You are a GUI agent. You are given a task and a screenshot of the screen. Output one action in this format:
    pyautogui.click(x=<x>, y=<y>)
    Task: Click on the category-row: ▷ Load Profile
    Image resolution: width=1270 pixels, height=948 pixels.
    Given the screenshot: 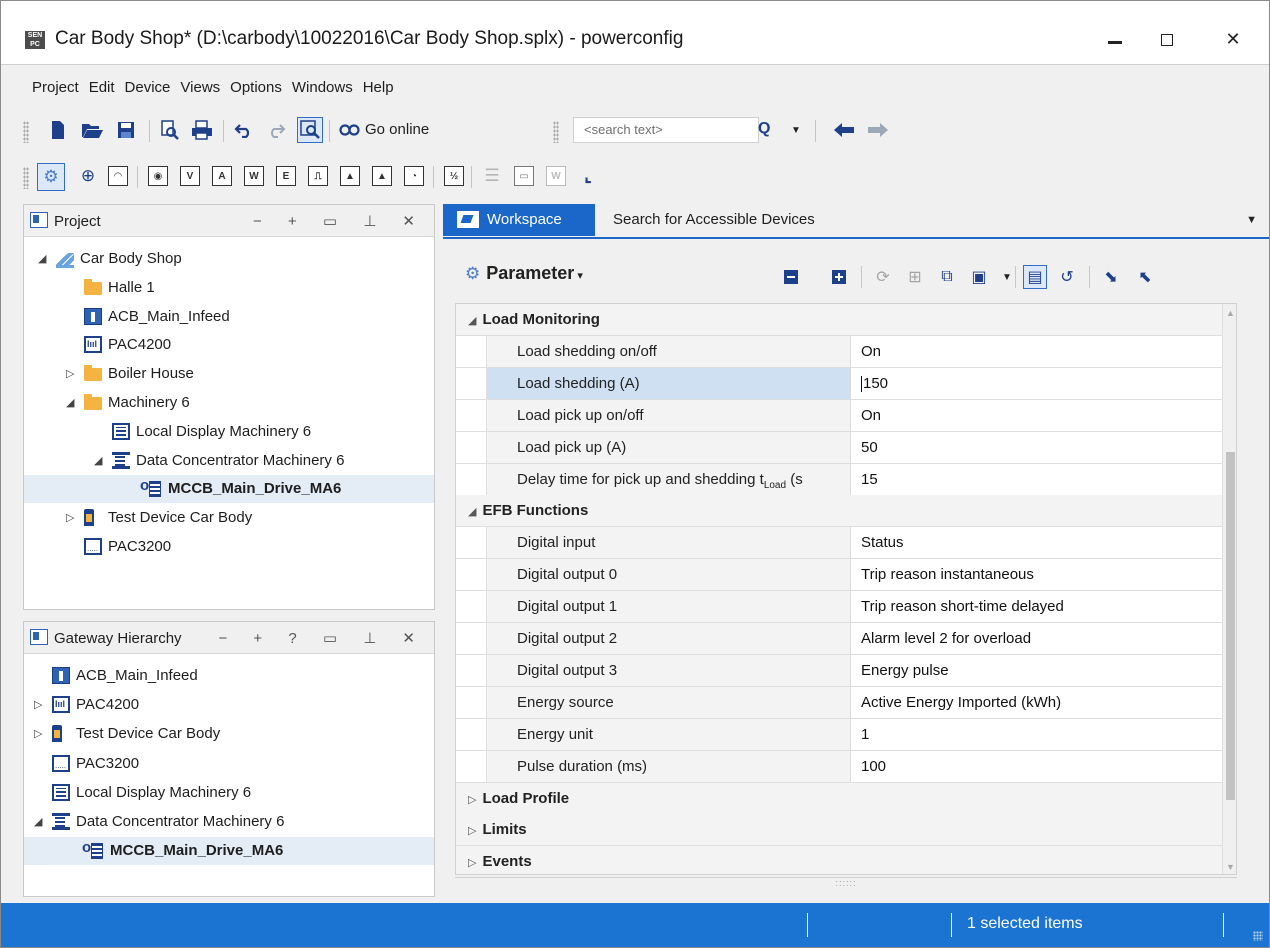 What is the action you would take?
    pyautogui.click(x=839, y=798)
    